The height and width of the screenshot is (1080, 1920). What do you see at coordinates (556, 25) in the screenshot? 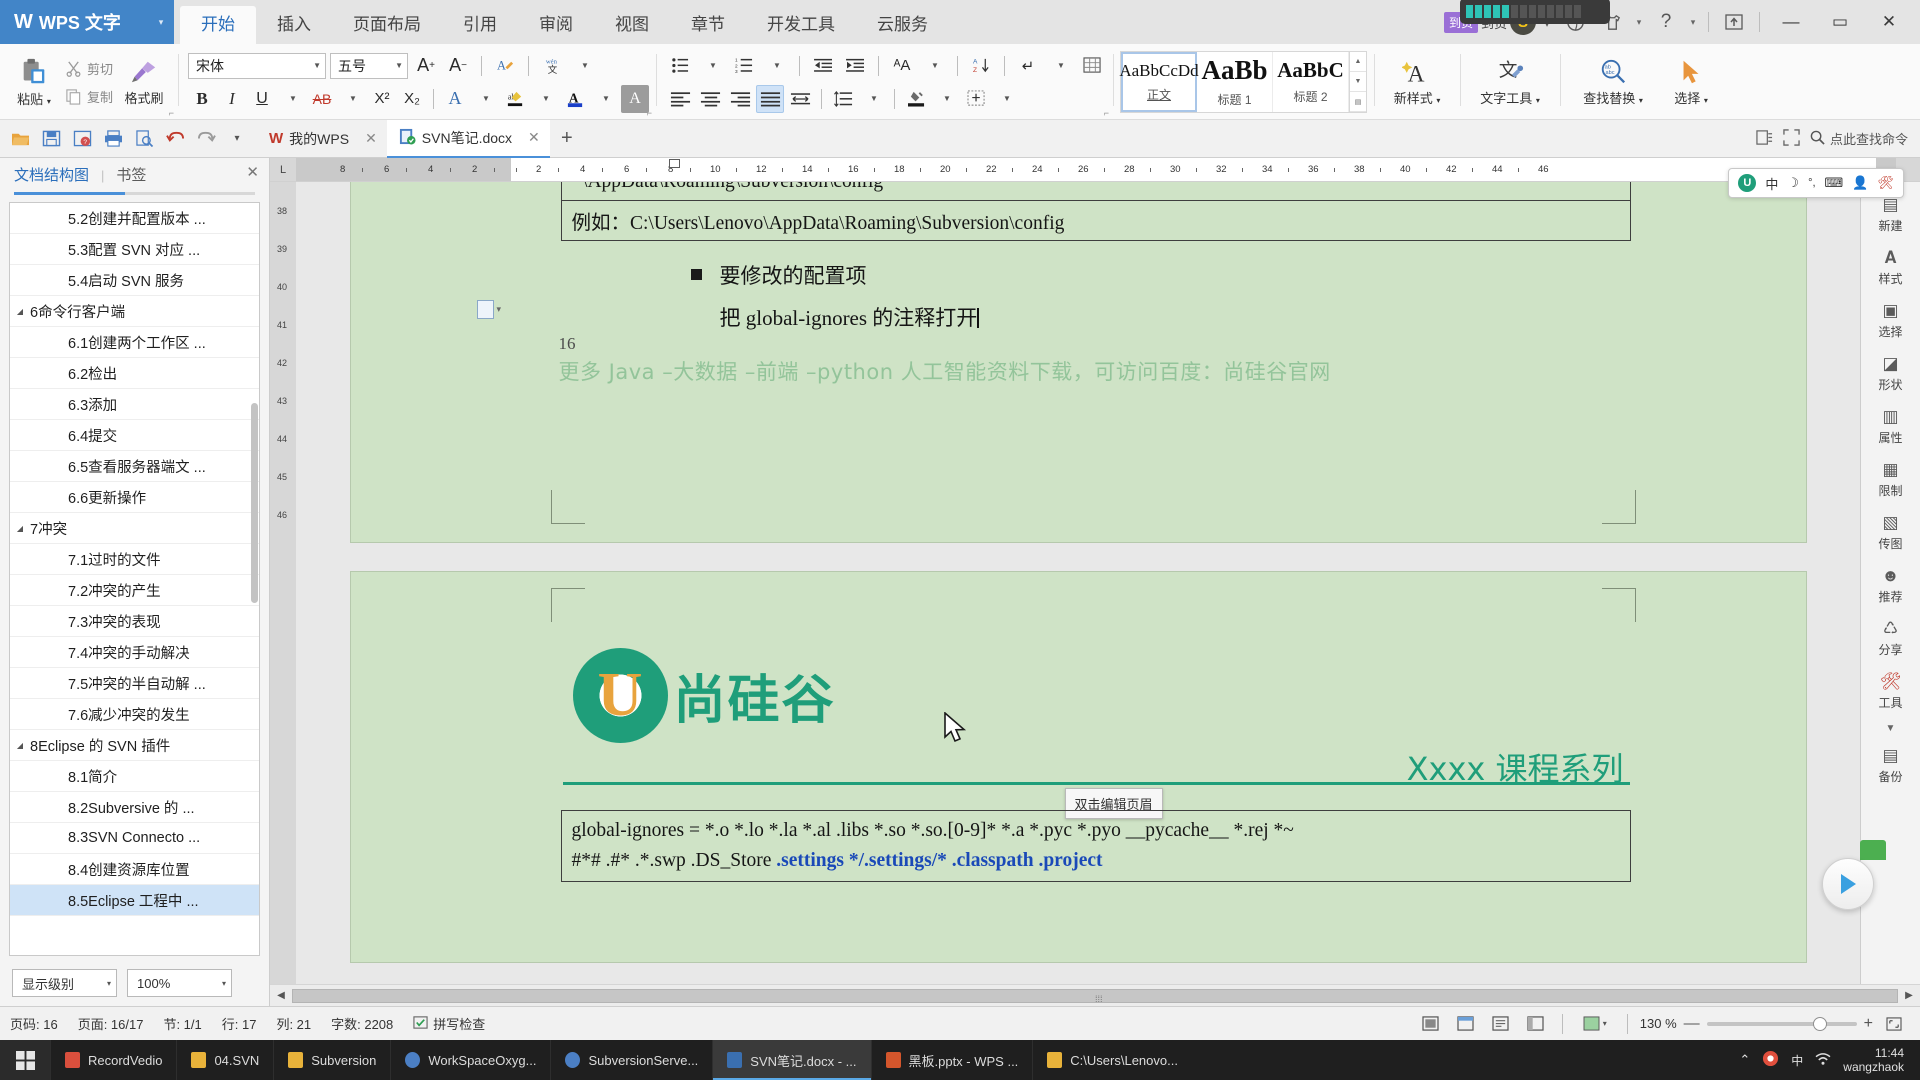
I see `ribbon-tab-review: 审阅` at bounding box center [556, 25].